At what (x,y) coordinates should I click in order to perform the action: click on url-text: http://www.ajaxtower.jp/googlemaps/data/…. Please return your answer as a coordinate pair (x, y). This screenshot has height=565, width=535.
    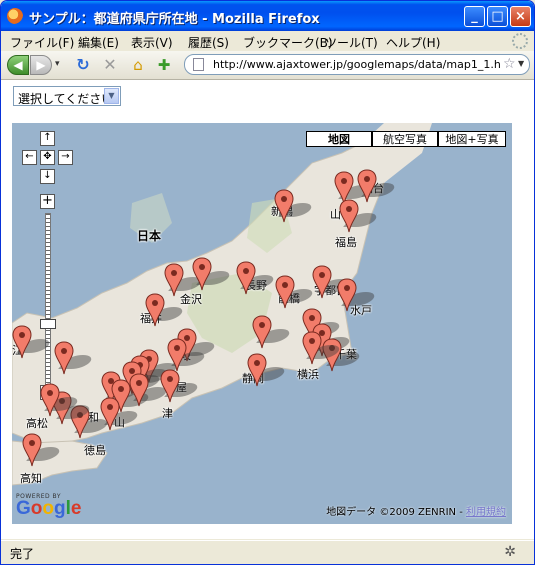
    Looking at the image, I should click on (357, 64).